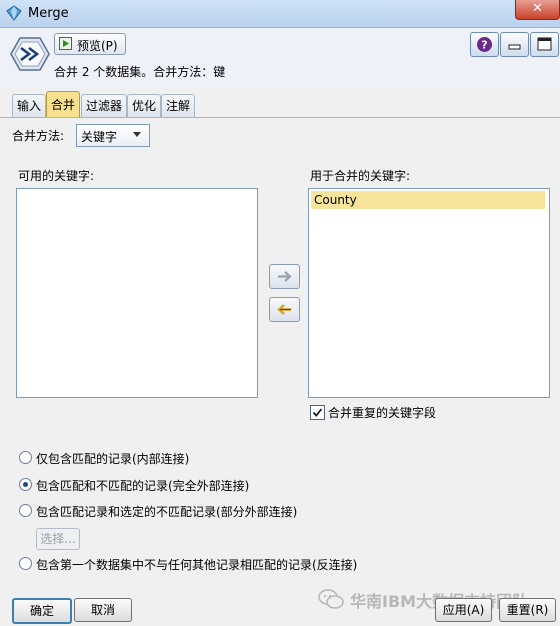 The width and height of the screenshot is (560, 626). I want to click on radio-partial-outer-join, so click(25, 510).